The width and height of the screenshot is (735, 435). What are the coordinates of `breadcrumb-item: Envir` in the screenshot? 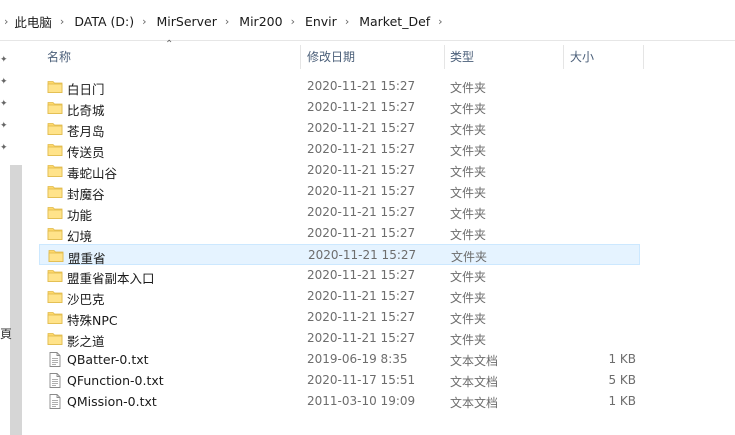 It's located at (321, 21).